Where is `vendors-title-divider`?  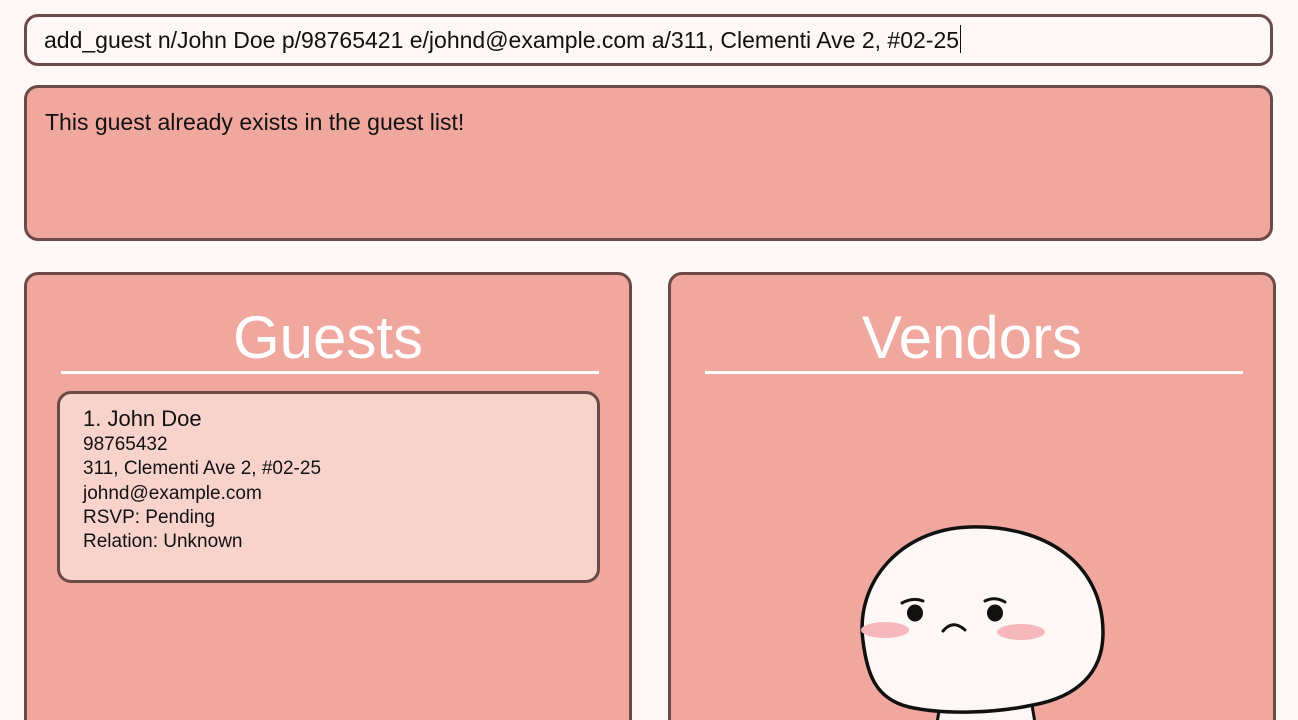
vendors-title-divider is located at coordinates (974, 372).